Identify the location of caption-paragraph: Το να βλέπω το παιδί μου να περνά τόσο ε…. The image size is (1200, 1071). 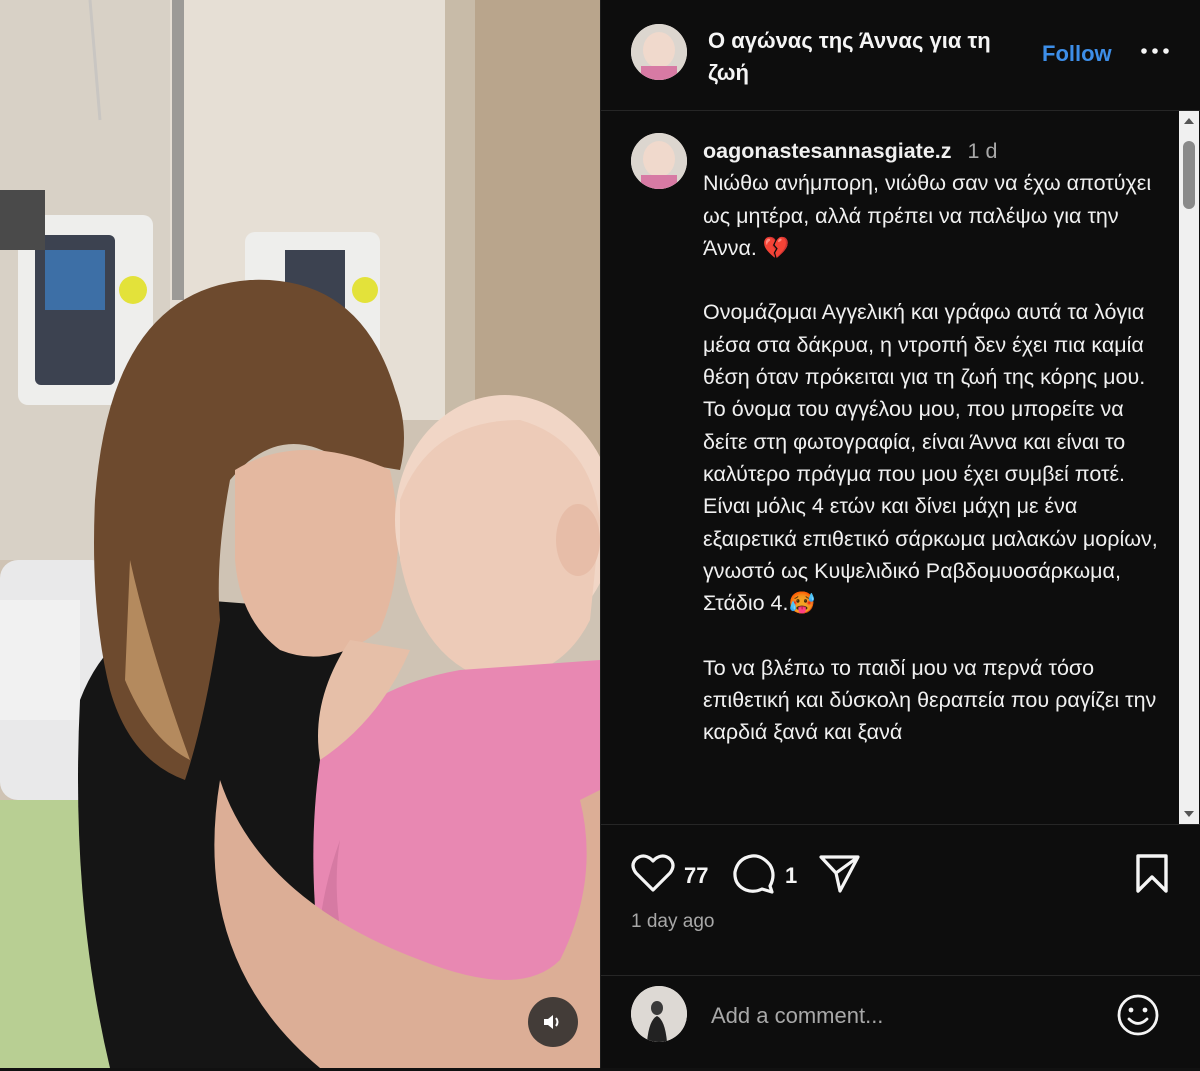
(933, 700).